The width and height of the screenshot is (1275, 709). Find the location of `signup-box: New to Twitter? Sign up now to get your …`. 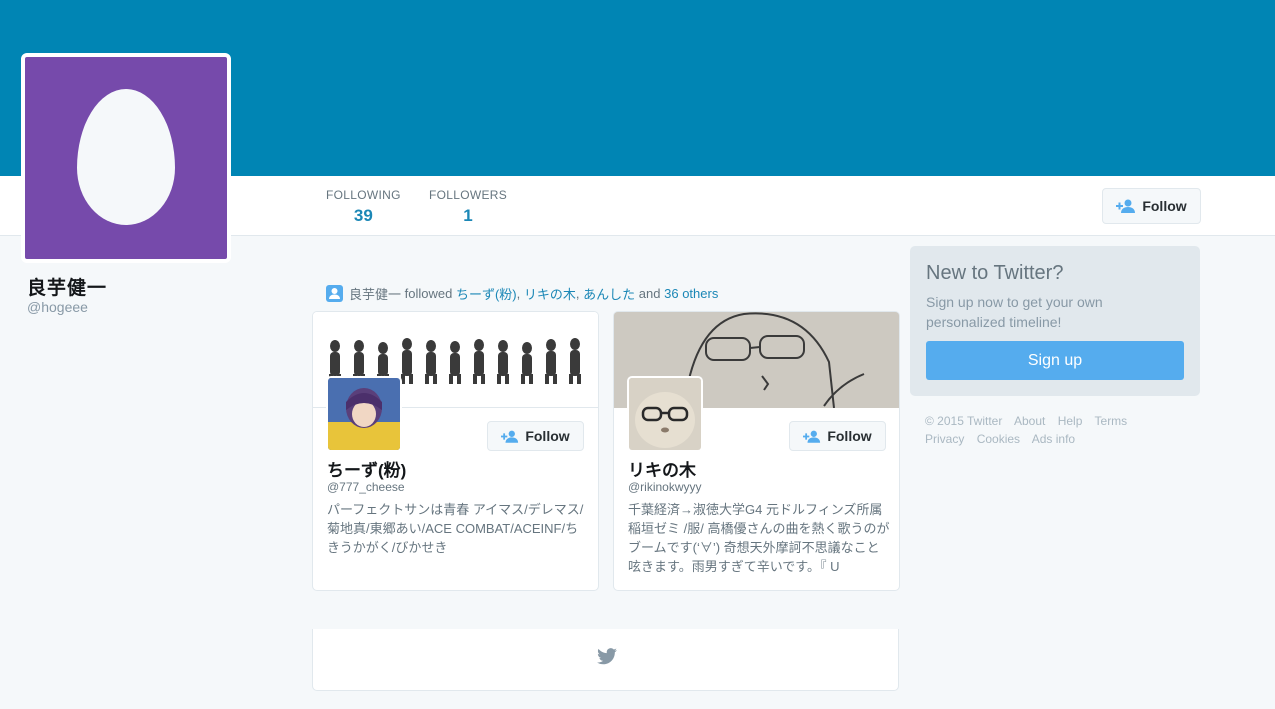

signup-box: New to Twitter? Sign up now to get your … is located at coordinates (1055, 321).